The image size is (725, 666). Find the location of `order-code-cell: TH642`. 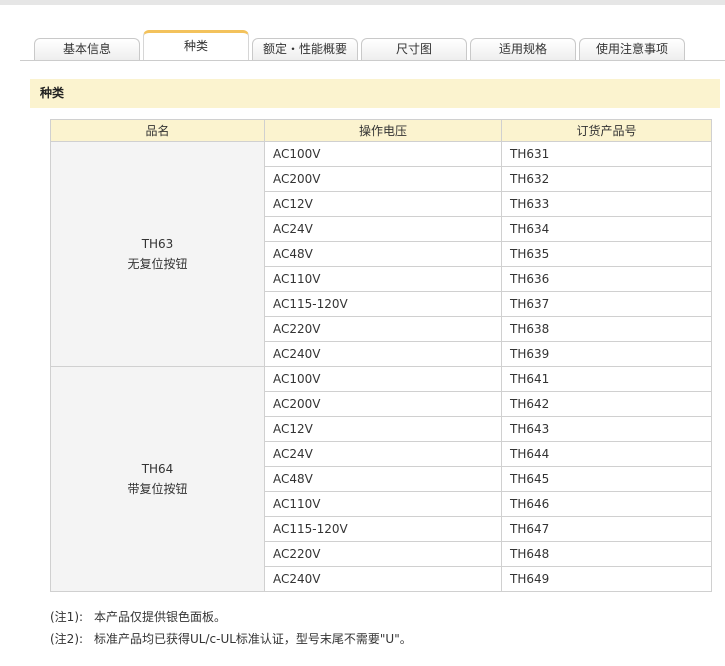

order-code-cell: TH642 is located at coordinates (606, 404).